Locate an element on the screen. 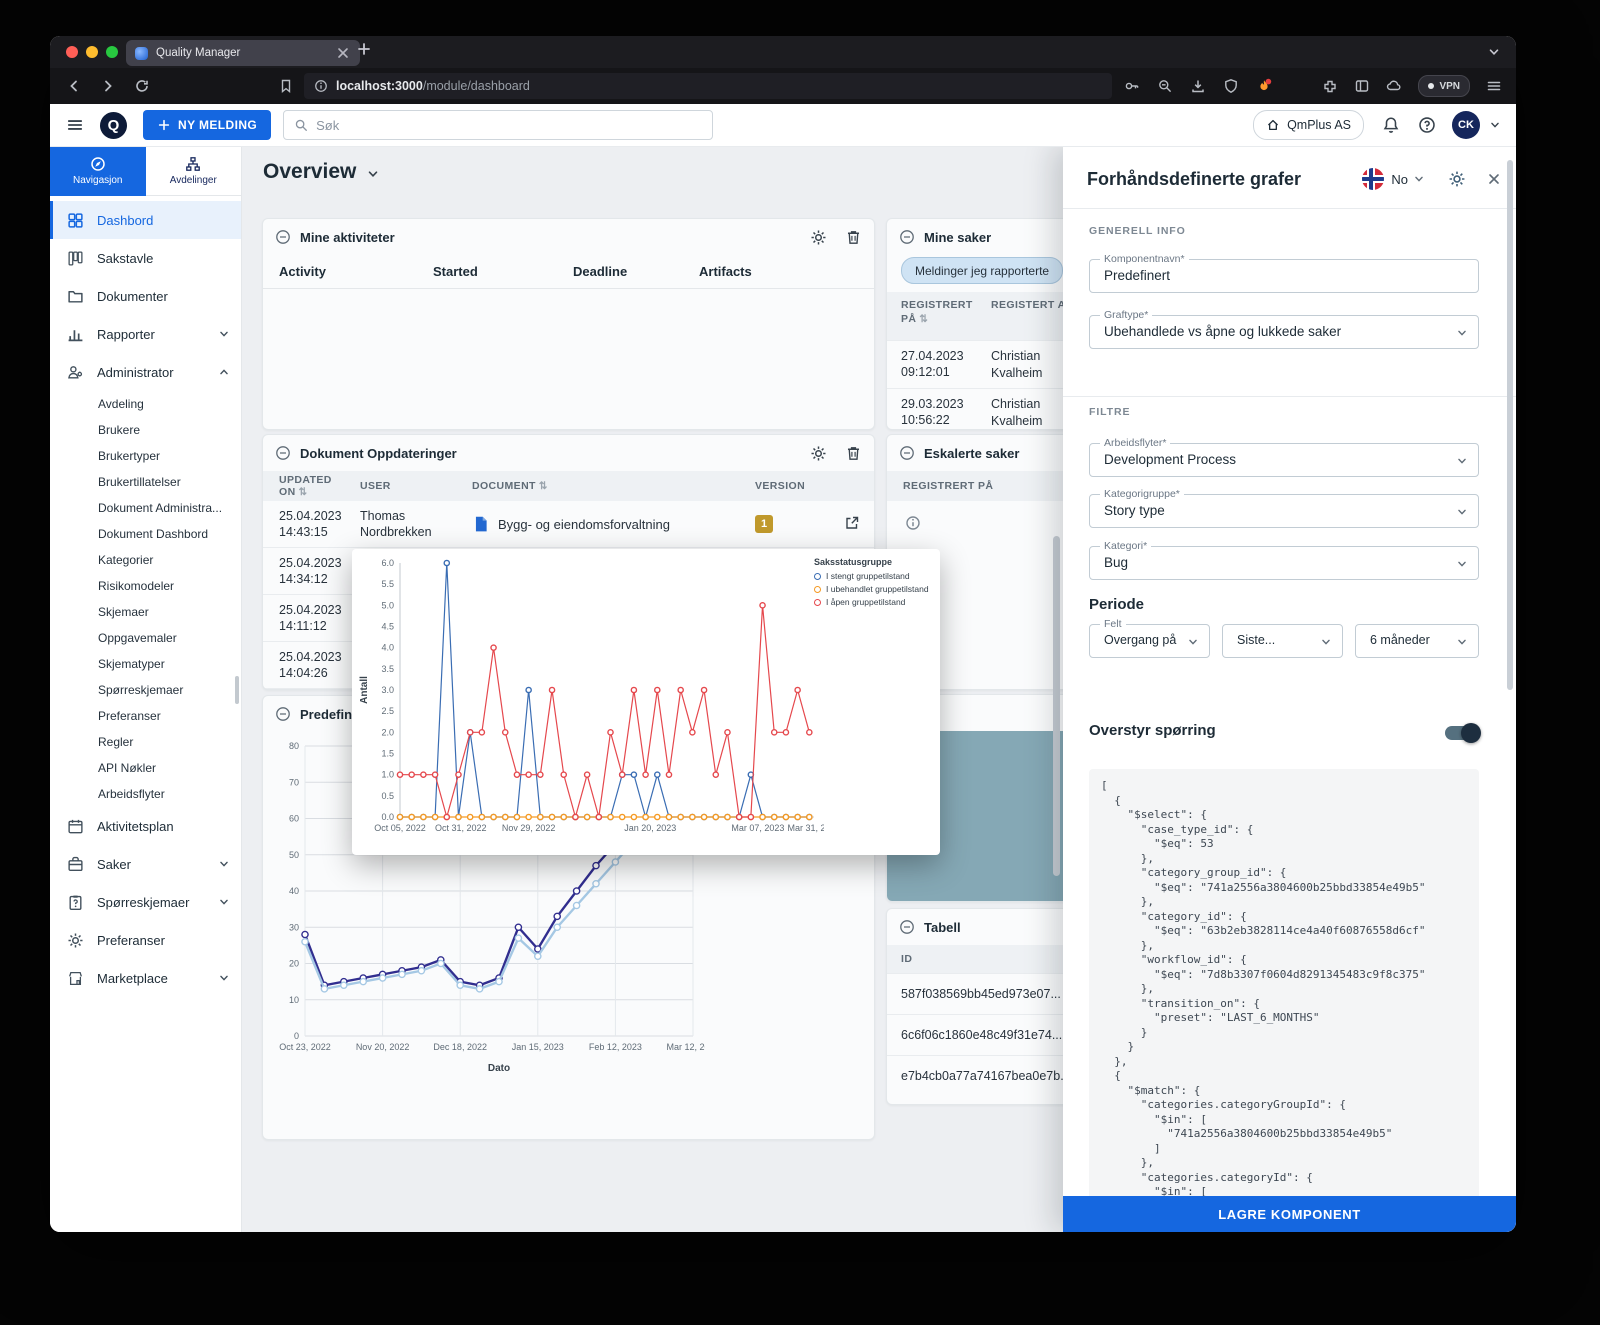  sidebar-item-aktivitetsplan: Aktivitetsplan is located at coordinates (145, 826).